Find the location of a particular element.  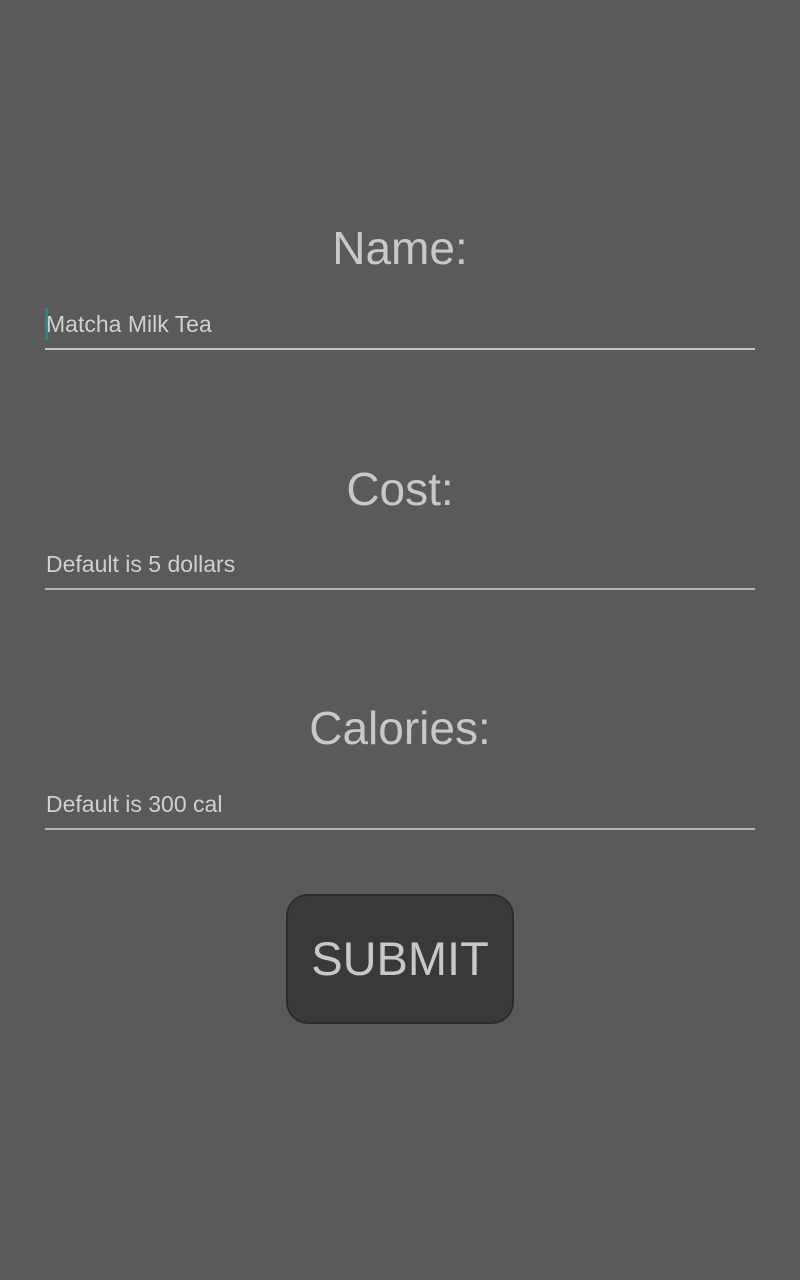

cost-label: Cost: is located at coordinates (400, 489).